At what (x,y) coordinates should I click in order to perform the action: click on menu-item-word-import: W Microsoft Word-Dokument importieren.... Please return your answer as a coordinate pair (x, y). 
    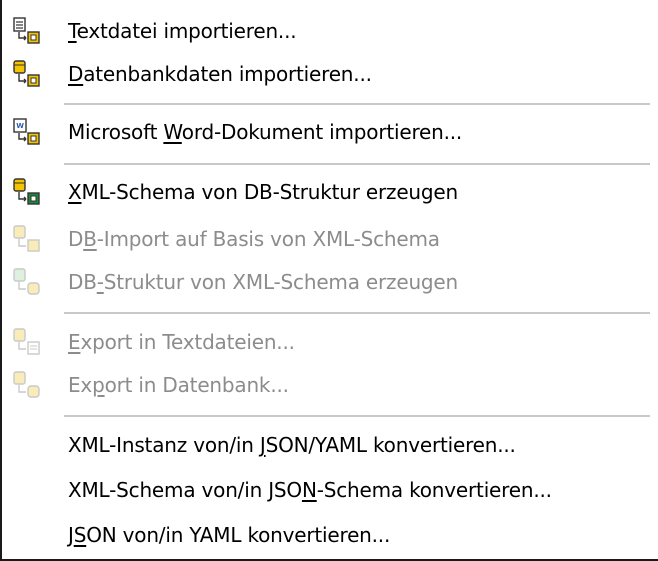
    Looking at the image, I should click on (330, 132).